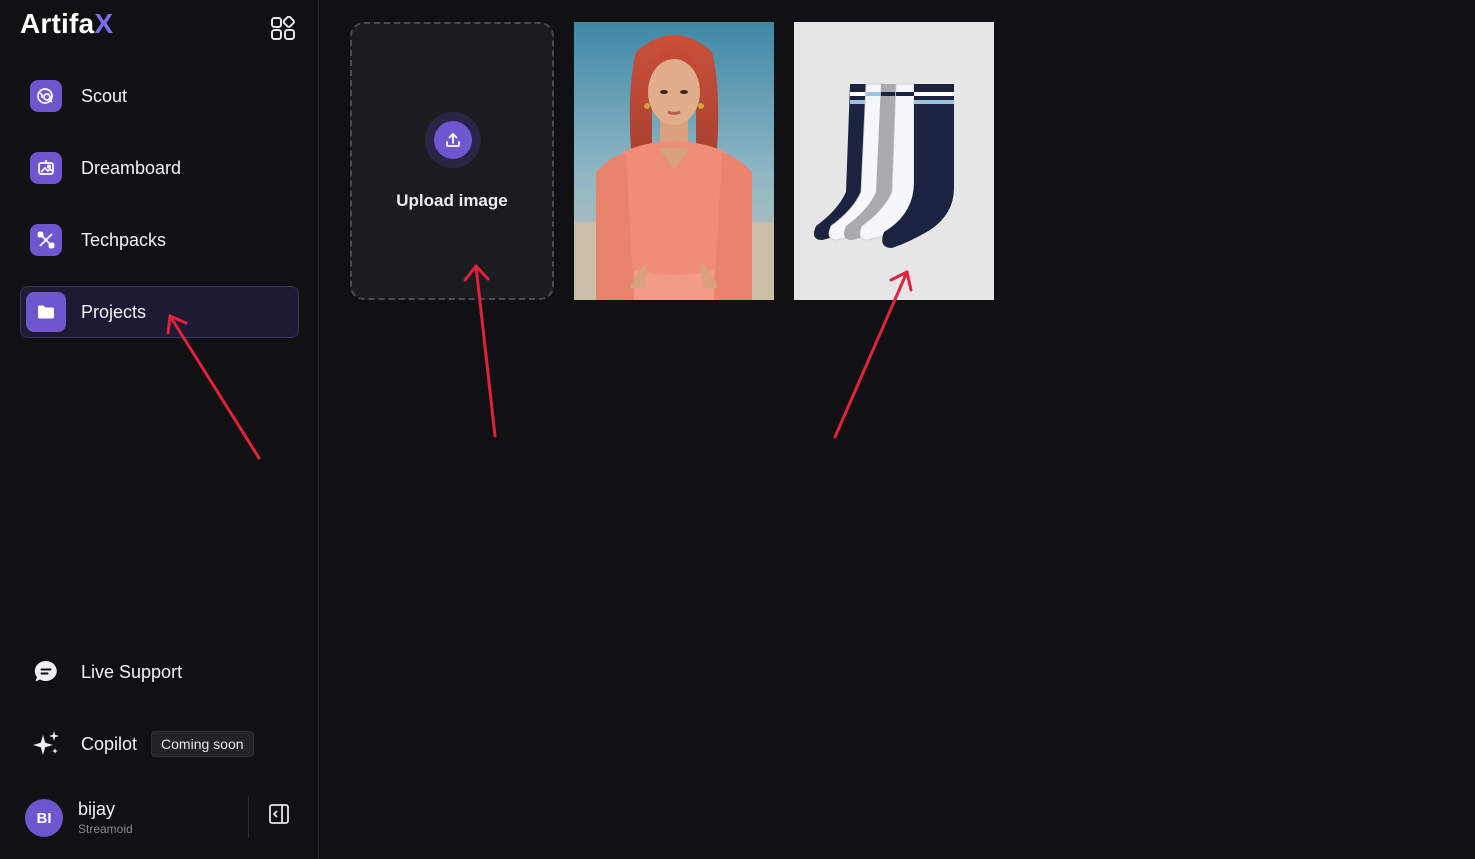 This screenshot has width=1475, height=859. I want to click on upload-image-card: Upload image, so click(452, 161).